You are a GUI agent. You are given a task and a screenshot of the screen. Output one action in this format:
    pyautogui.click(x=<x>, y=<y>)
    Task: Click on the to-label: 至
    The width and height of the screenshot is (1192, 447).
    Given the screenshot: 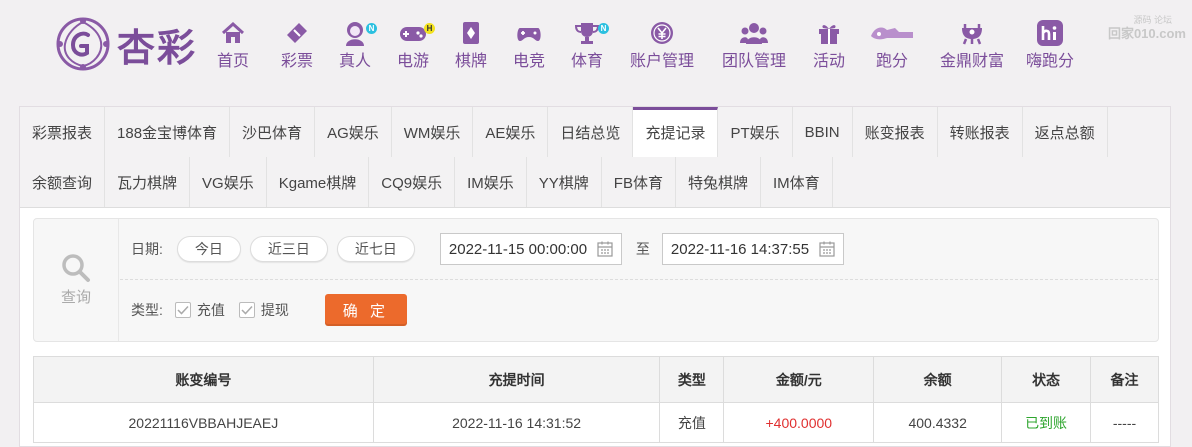 What is the action you would take?
    pyautogui.click(x=642, y=249)
    